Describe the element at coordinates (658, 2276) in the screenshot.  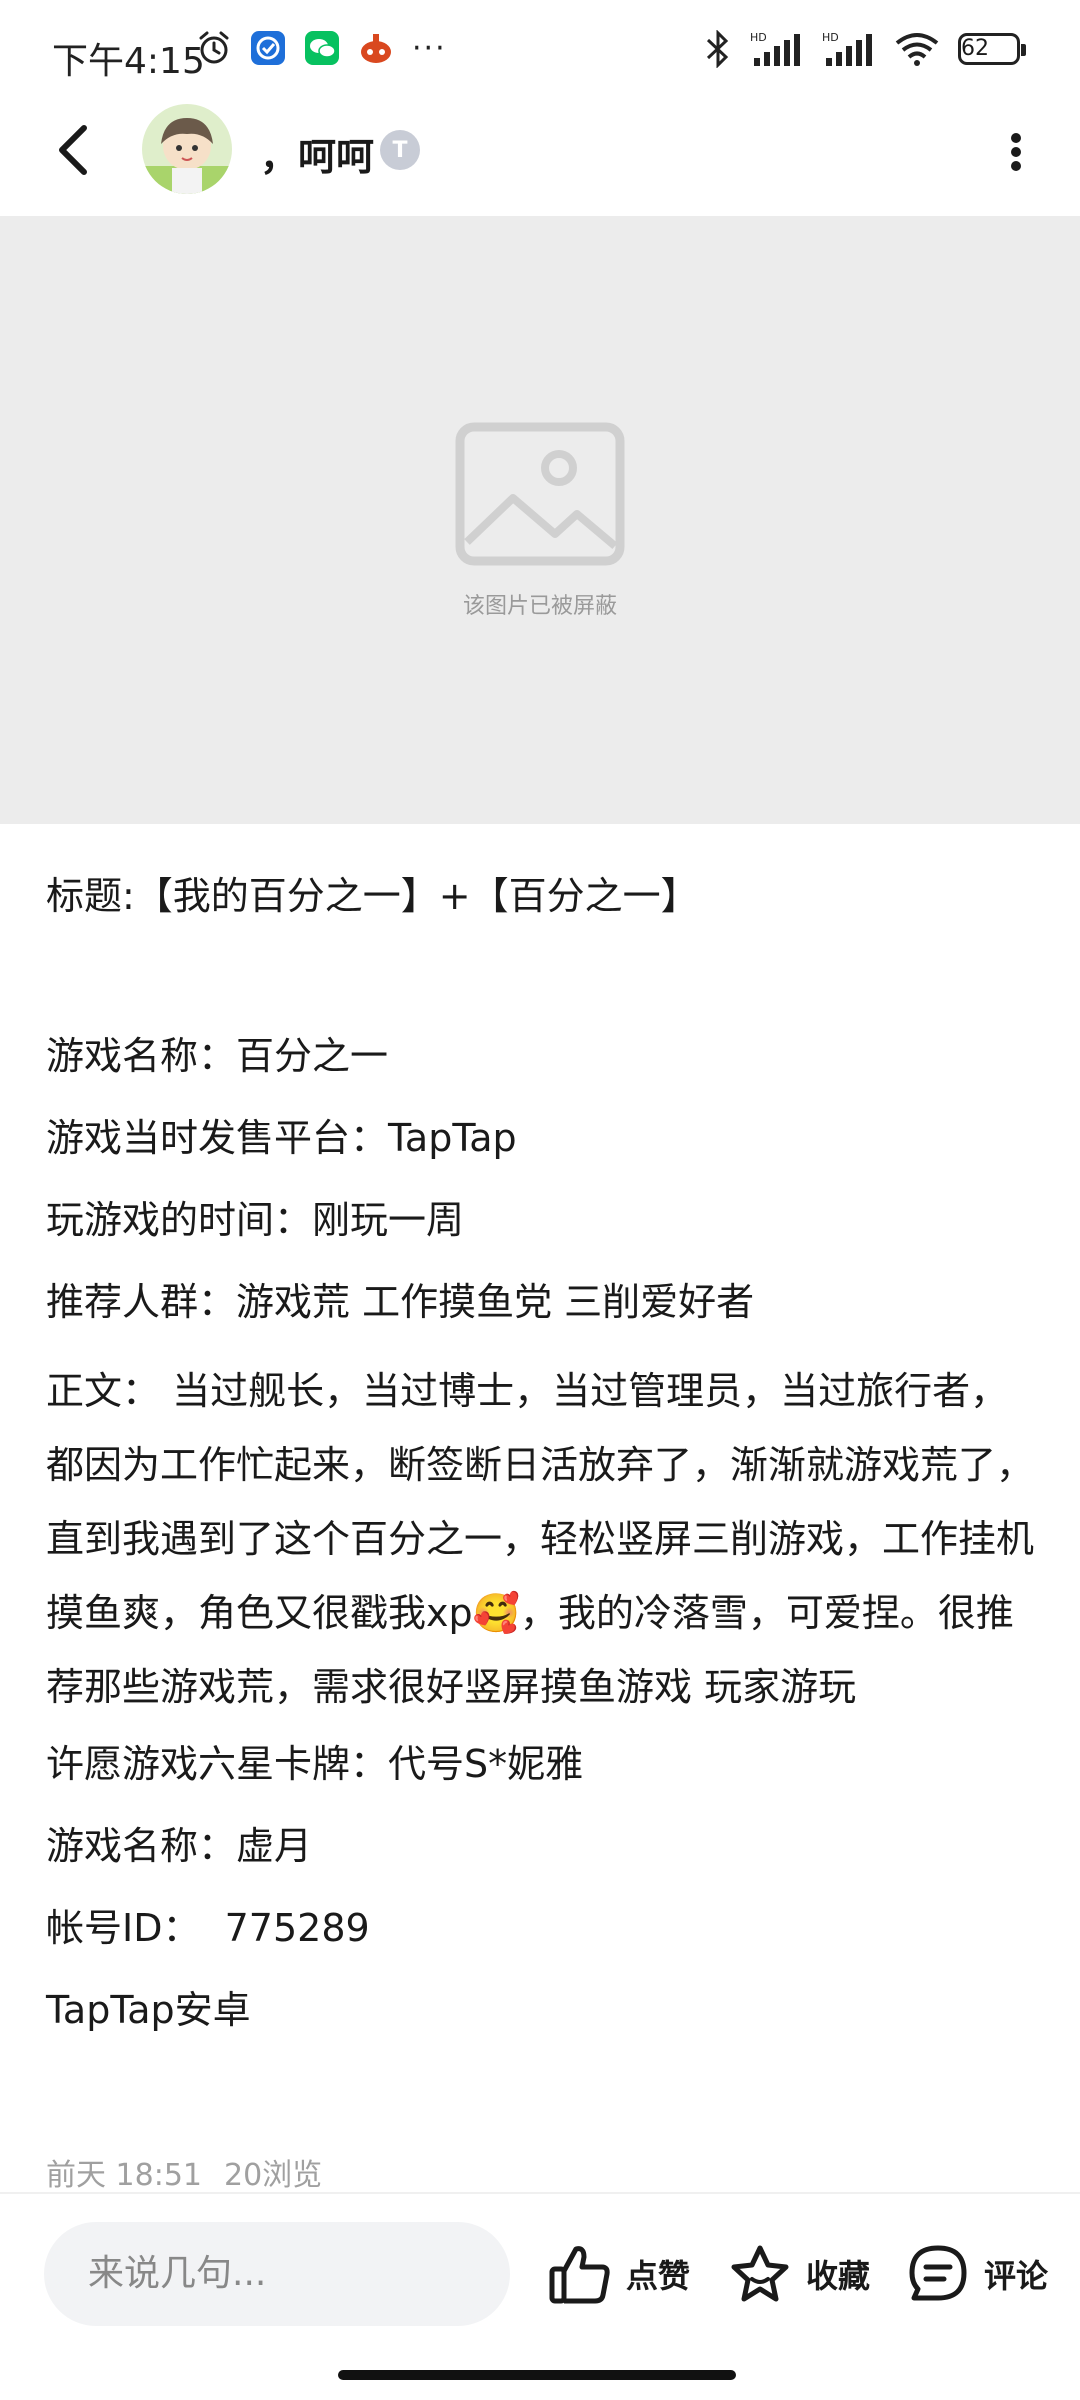
I see `like-label: 点赞` at that location.